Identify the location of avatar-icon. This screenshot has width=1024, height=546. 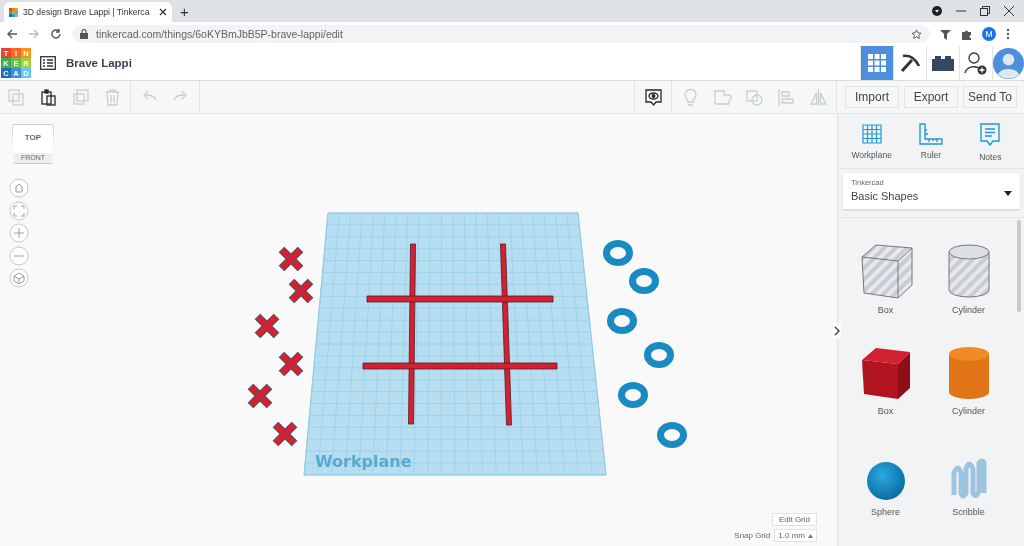
(1008, 63).